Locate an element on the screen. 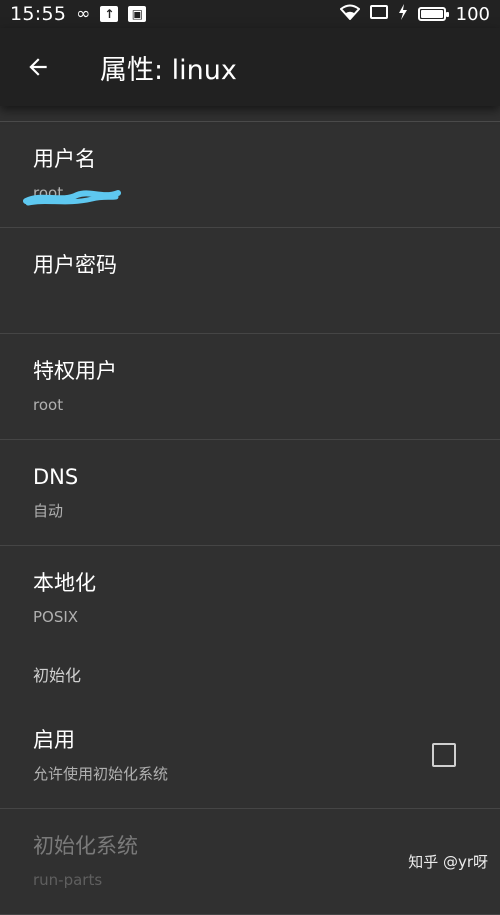 The image size is (500, 915). setting-value: run-parts is located at coordinates (68, 880).